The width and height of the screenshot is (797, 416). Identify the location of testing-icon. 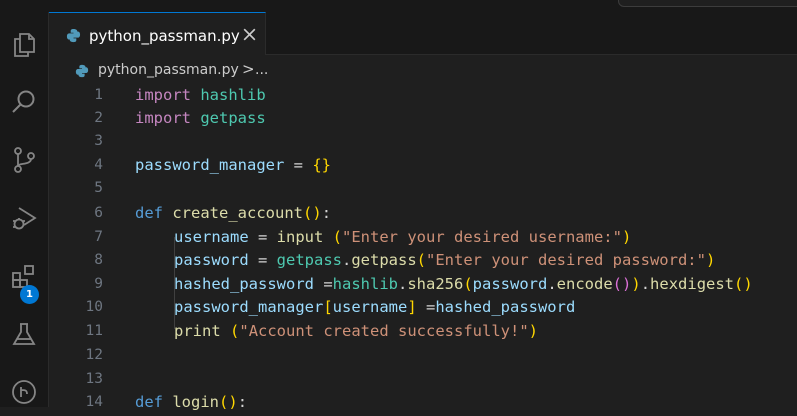
(24, 334).